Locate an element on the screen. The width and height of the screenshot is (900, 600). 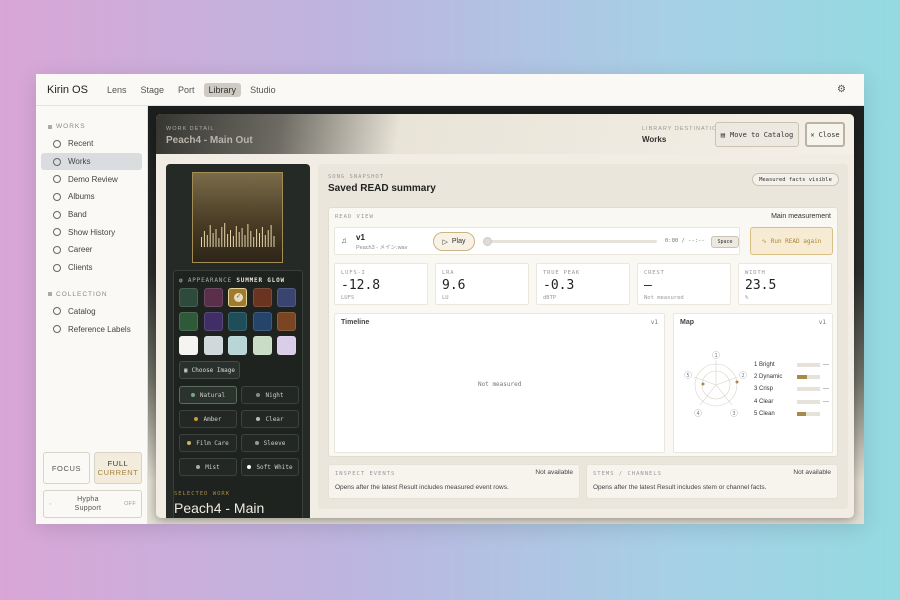
sidebar-item-catalog: Catalog is located at coordinates (91, 312).